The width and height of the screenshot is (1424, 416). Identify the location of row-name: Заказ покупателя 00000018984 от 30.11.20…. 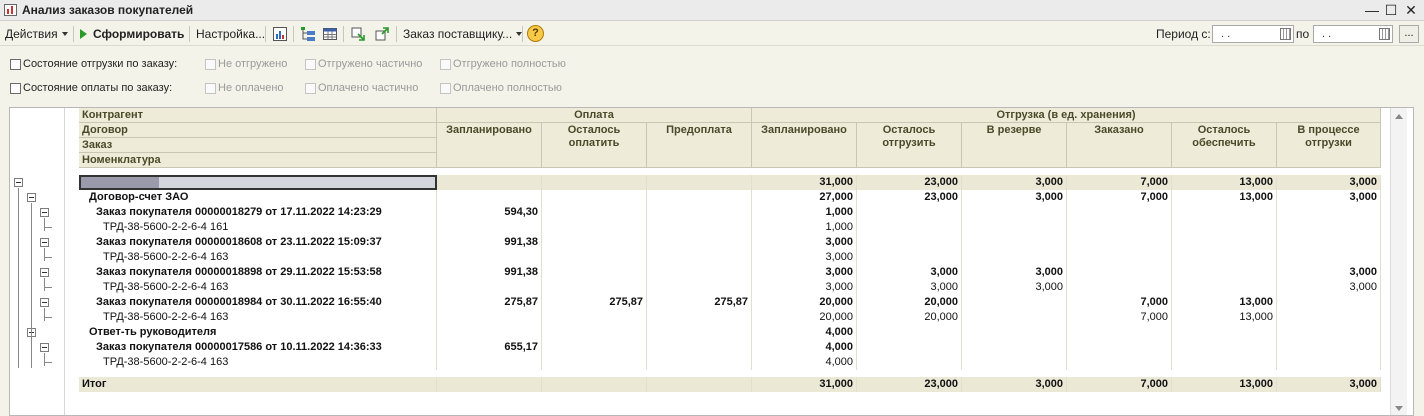
(258, 302).